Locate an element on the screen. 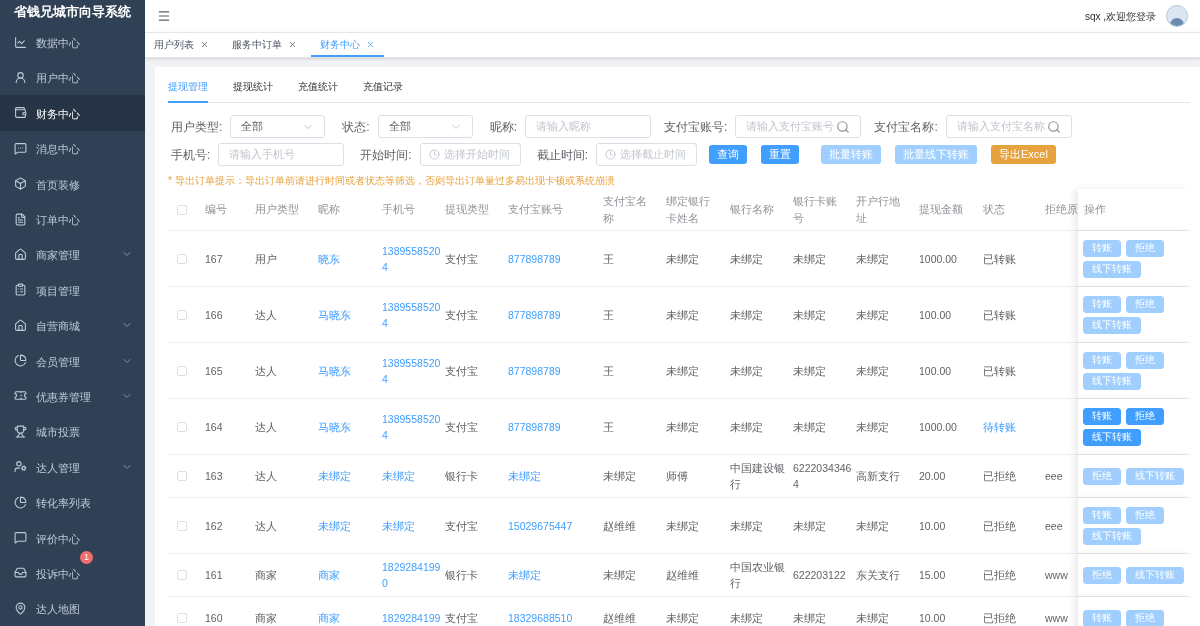 The width and height of the screenshot is (1200, 626). table-cell-text: eee is located at coordinates (1054, 476).